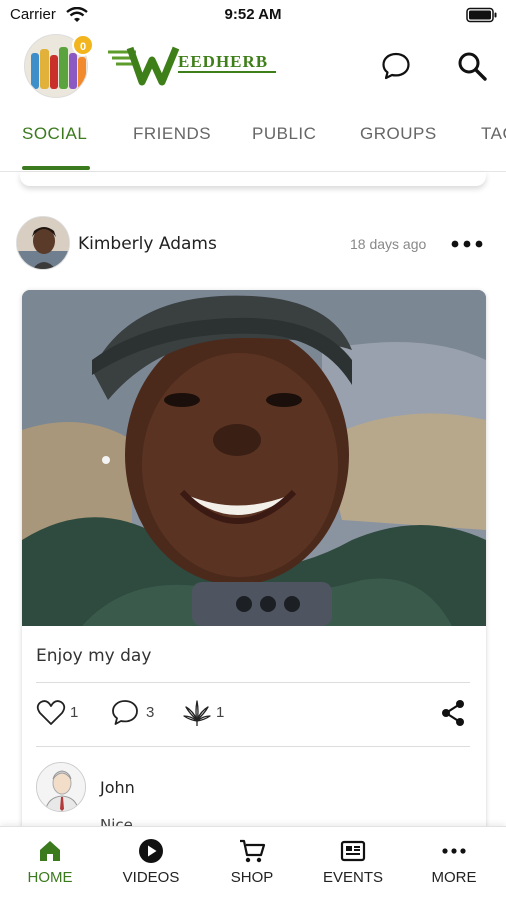 This screenshot has height=900, width=506. Describe the element at coordinates (50, 877) in the screenshot. I see `nav-home-label: HOME` at that location.